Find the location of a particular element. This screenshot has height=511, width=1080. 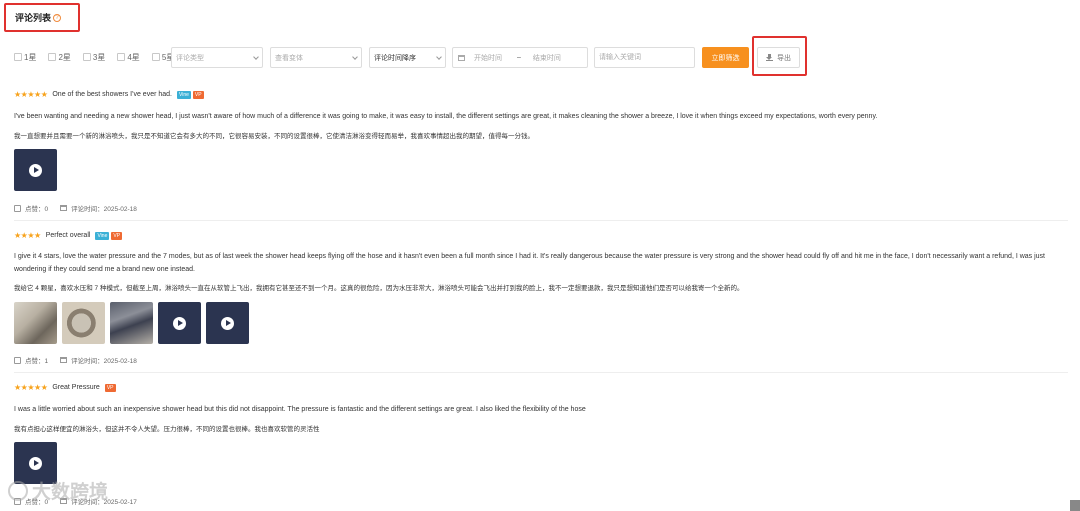

star-rating: ★★★★ is located at coordinates (27, 235).